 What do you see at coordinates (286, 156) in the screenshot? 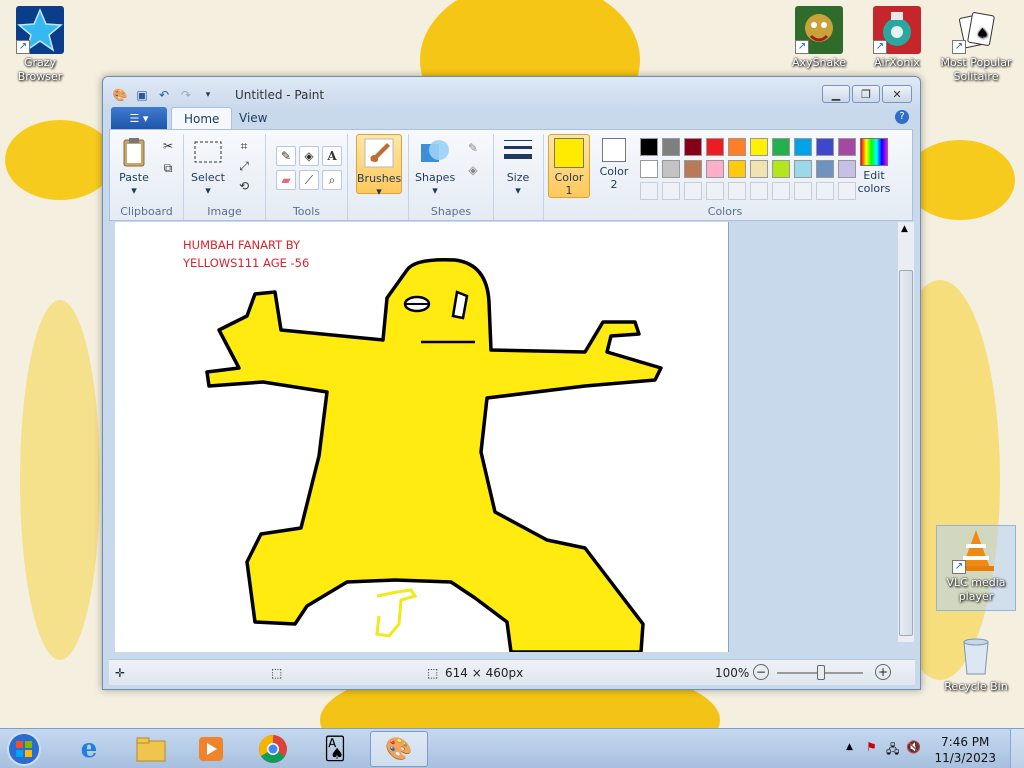
I see `pencil-icon: ✎` at bounding box center [286, 156].